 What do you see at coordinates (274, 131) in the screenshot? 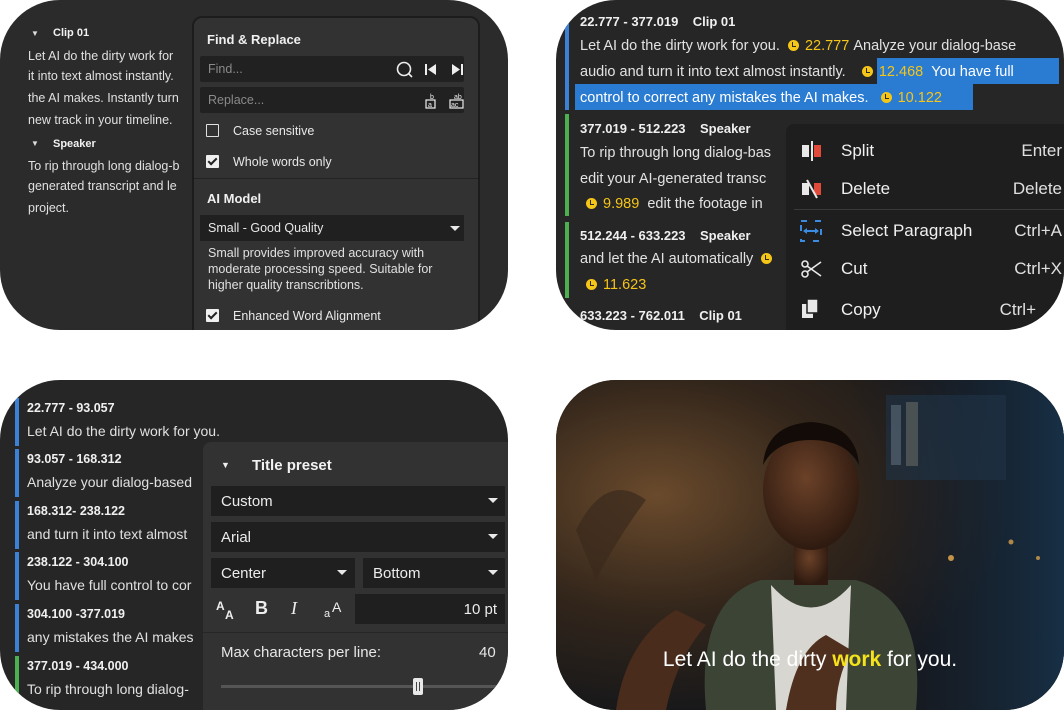
I see `case-sensitive-label: Case sensitive` at bounding box center [274, 131].